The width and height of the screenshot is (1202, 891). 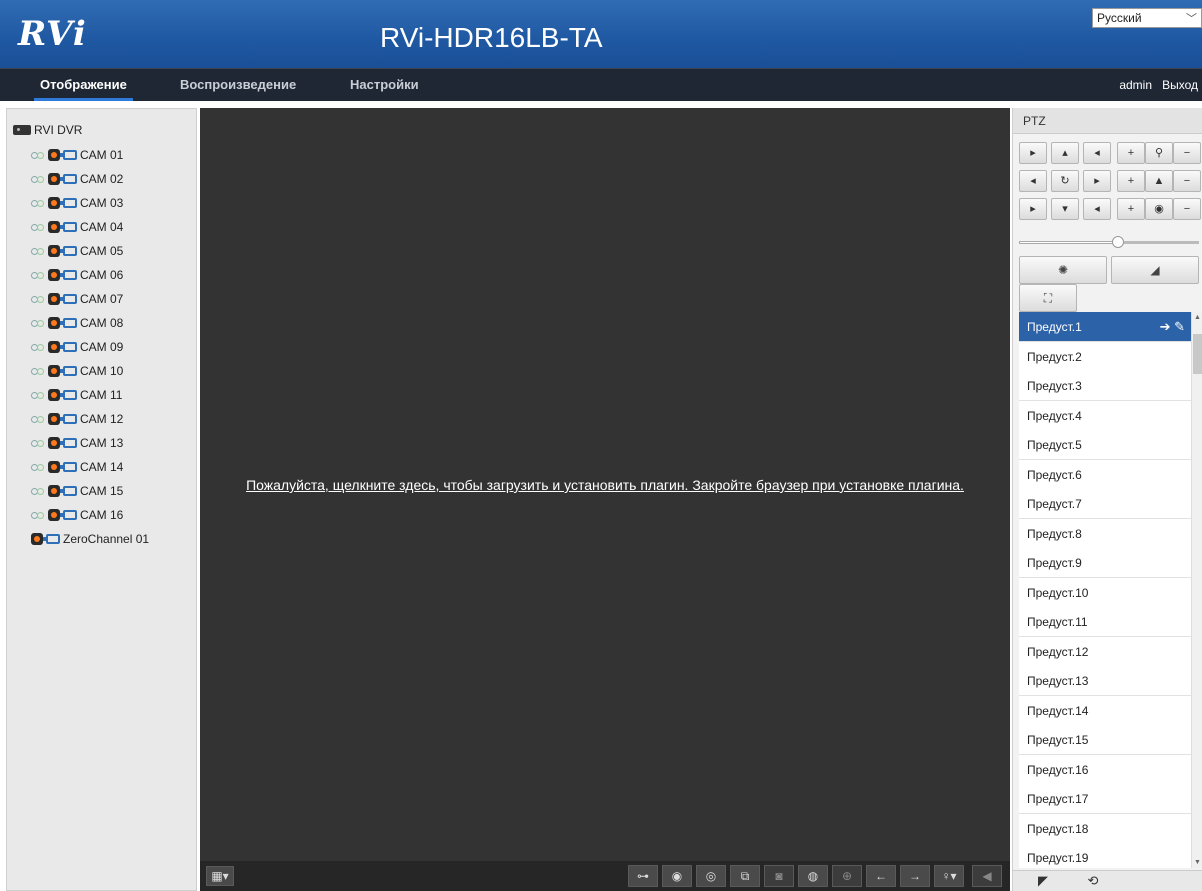 I want to click on slider-handle, so click(x=1118, y=242).